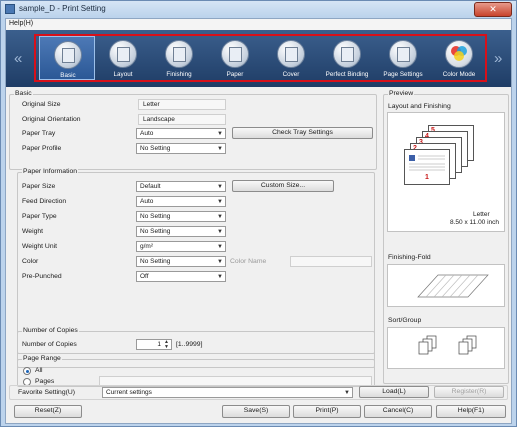 The height and width of the screenshot is (427, 517). Describe the element at coordinates (181, 261) in the screenshot. I see `color-select: No Setting ▼` at that location.